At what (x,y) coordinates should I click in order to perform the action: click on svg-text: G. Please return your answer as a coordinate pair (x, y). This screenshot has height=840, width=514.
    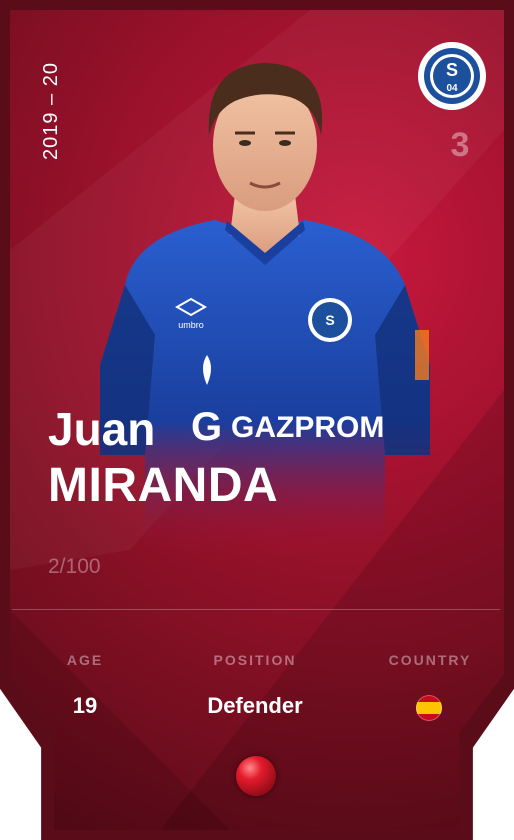
    Looking at the image, I should click on (206, 427).